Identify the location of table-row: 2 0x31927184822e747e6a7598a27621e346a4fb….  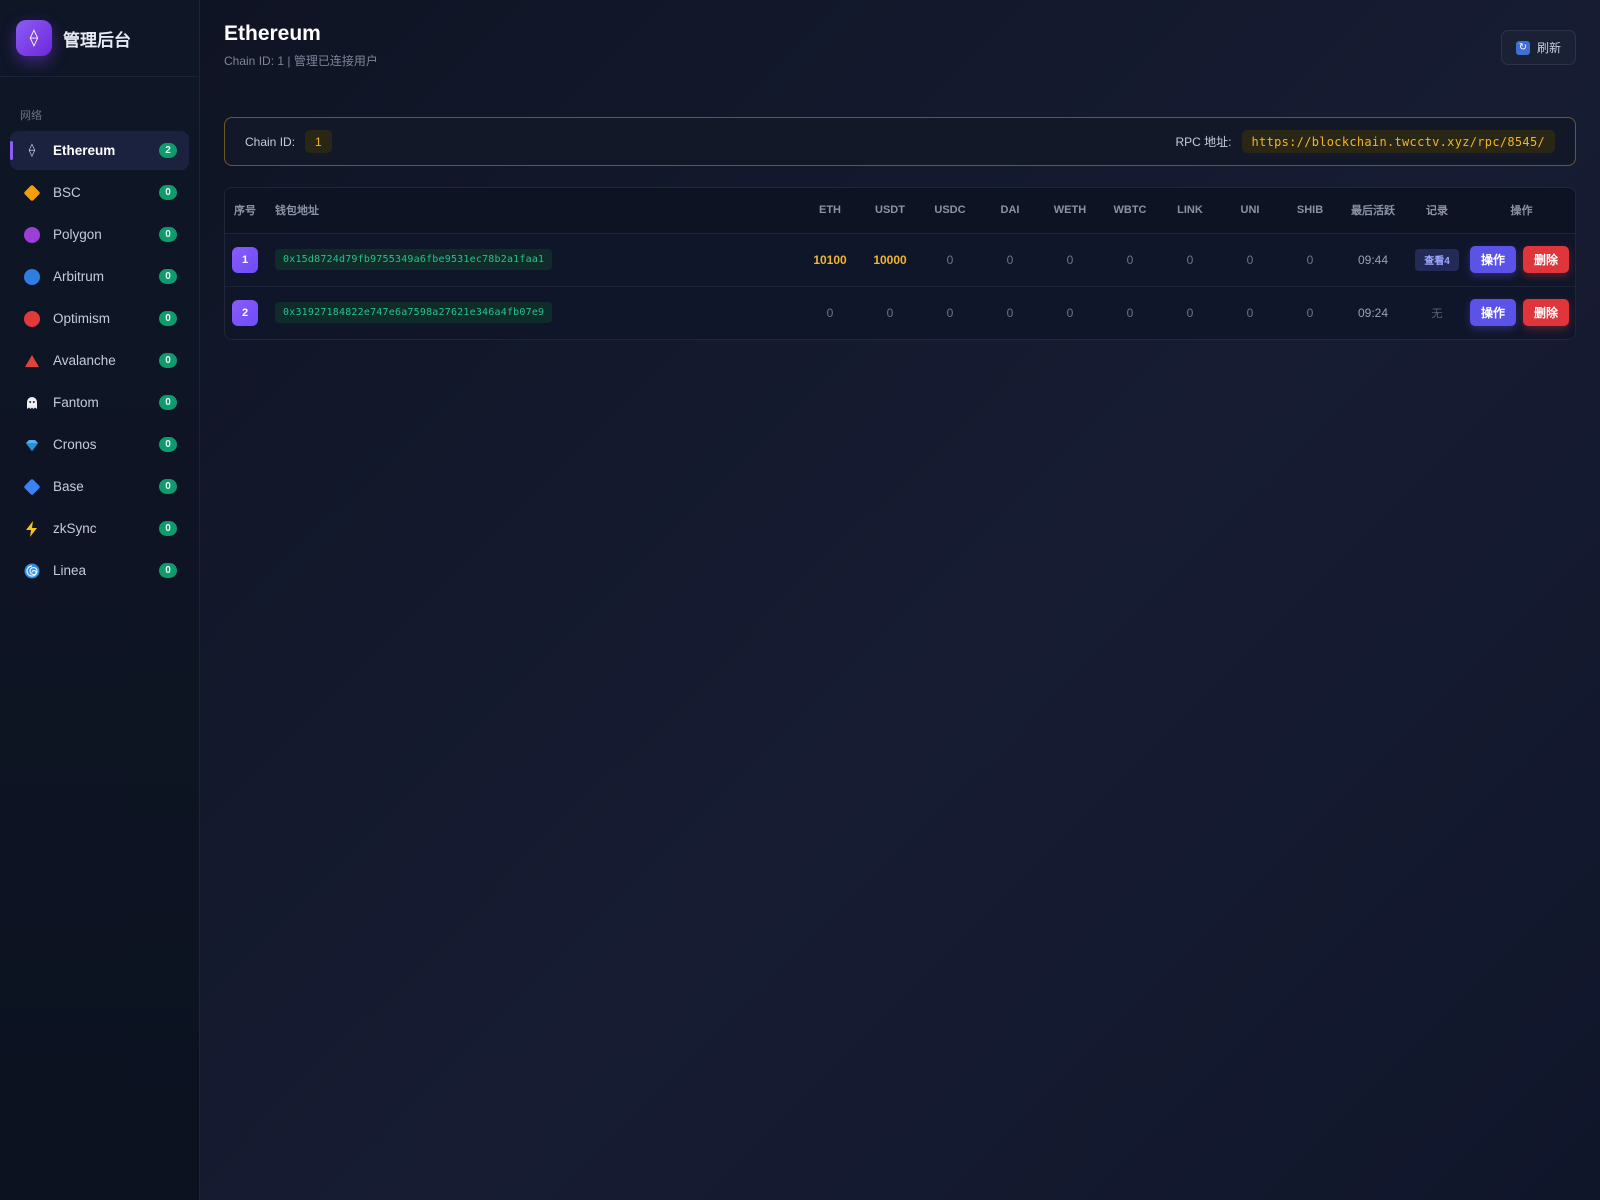
(900, 312).